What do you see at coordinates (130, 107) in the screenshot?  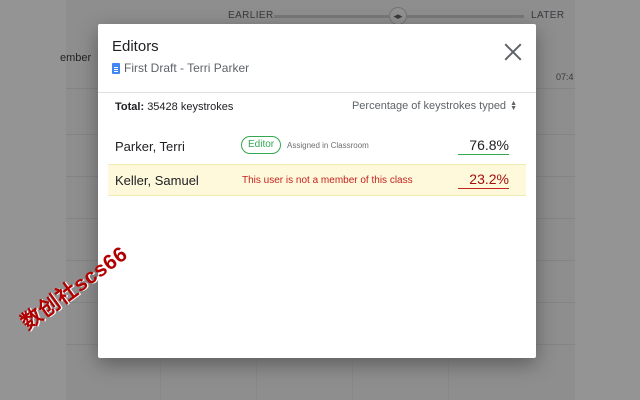 I see `total-label: Total:` at bounding box center [130, 107].